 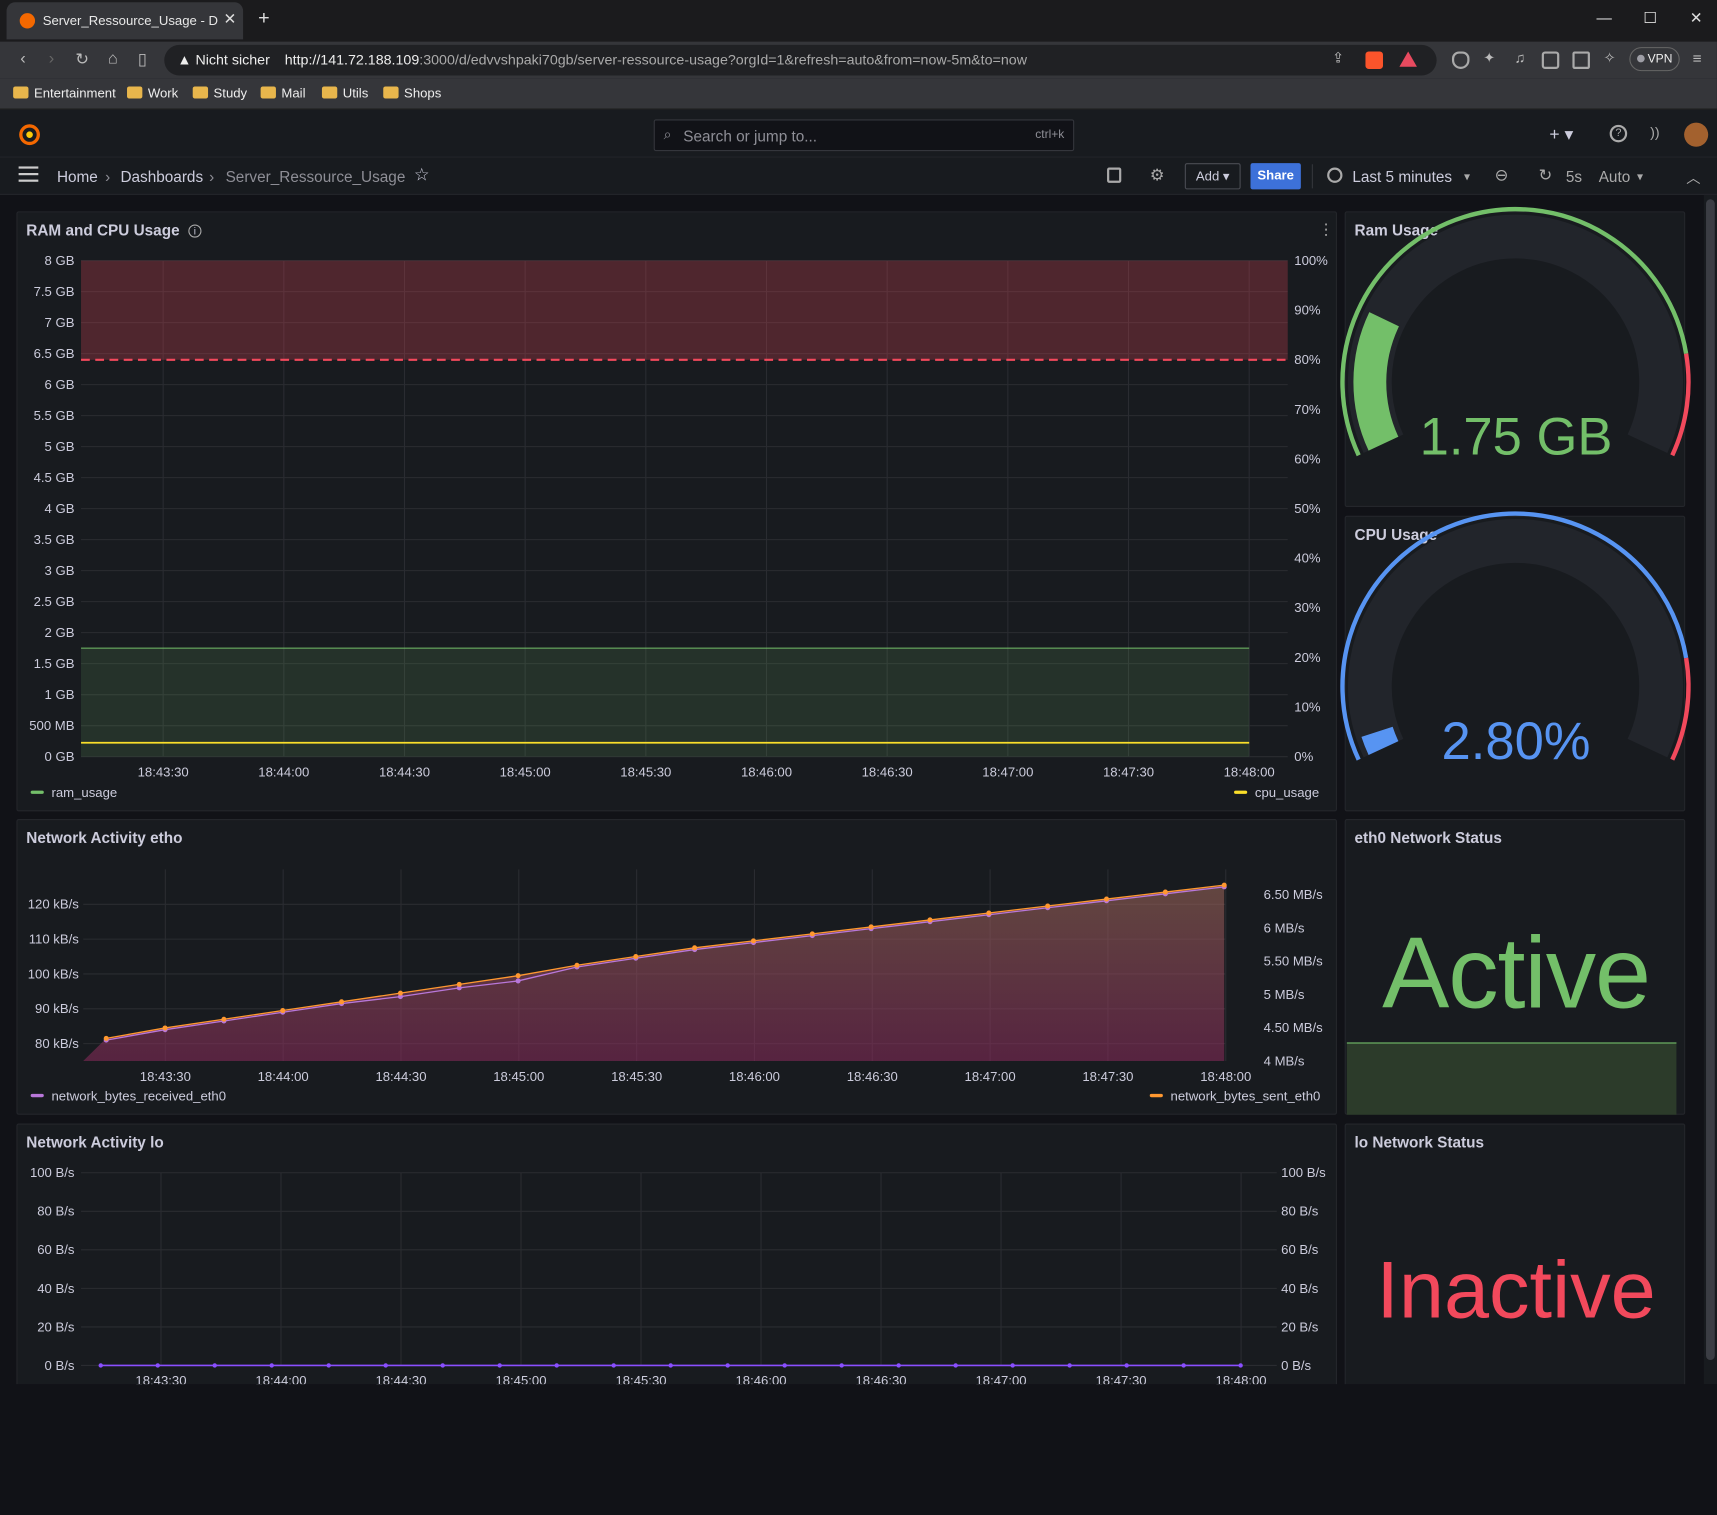 What do you see at coordinates (1693, 176) in the screenshot?
I see `collapse-toolbar-icon: ︿` at bounding box center [1693, 176].